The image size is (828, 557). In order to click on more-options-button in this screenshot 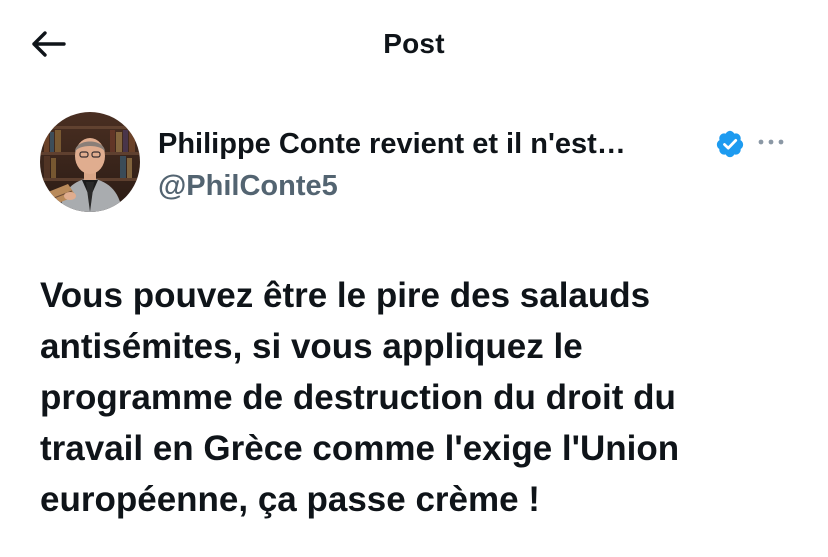, I will do `click(771, 142)`.